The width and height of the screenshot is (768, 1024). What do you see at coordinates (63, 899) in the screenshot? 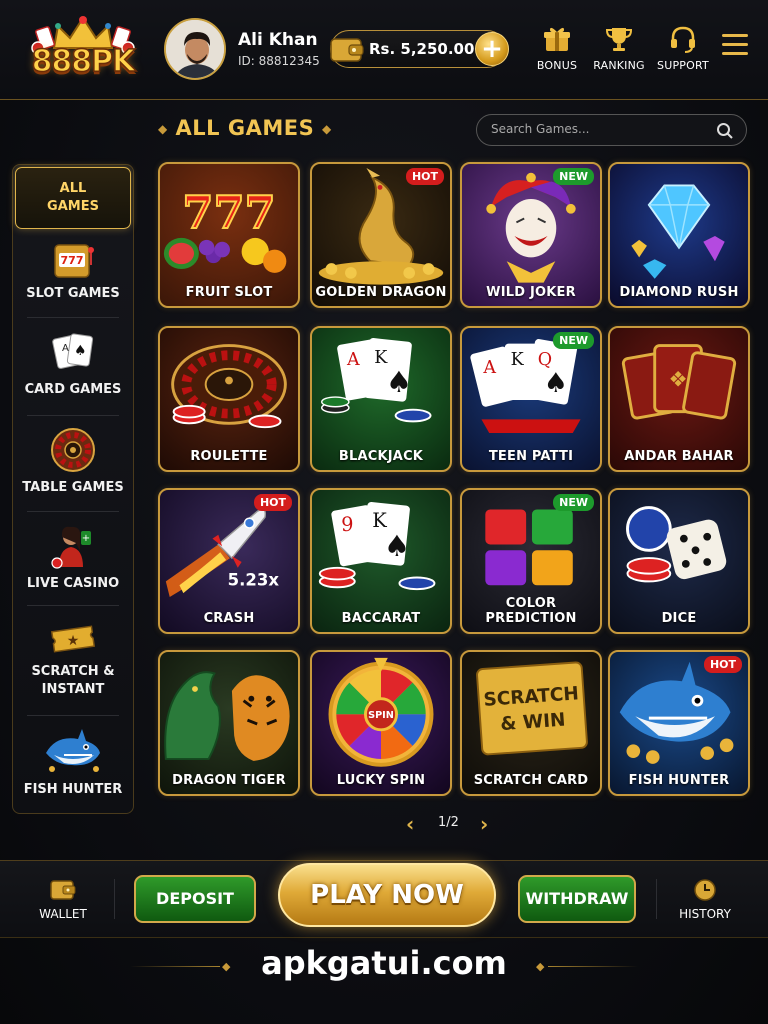
I see `wallet-nav: WALLET` at bounding box center [63, 899].